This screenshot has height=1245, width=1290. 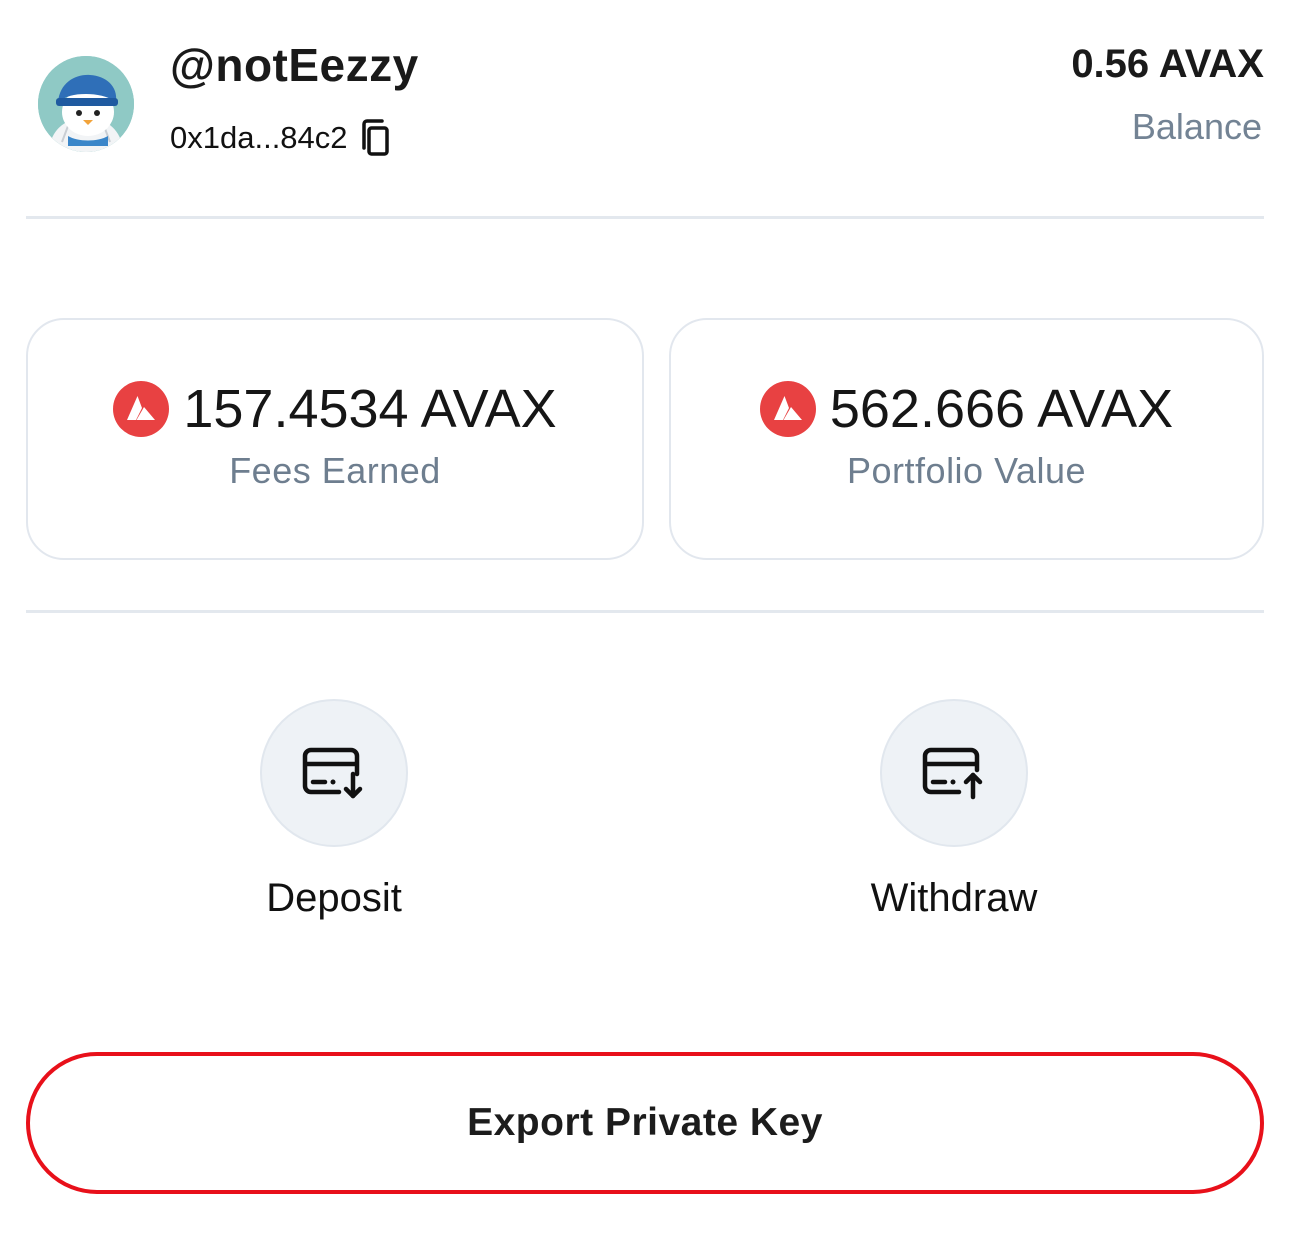 What do you see at coordinates (370, 409) in the screenshot?
I see `fees-earned-value: 157.4534 AVAX` at bounding box center [370, 409].